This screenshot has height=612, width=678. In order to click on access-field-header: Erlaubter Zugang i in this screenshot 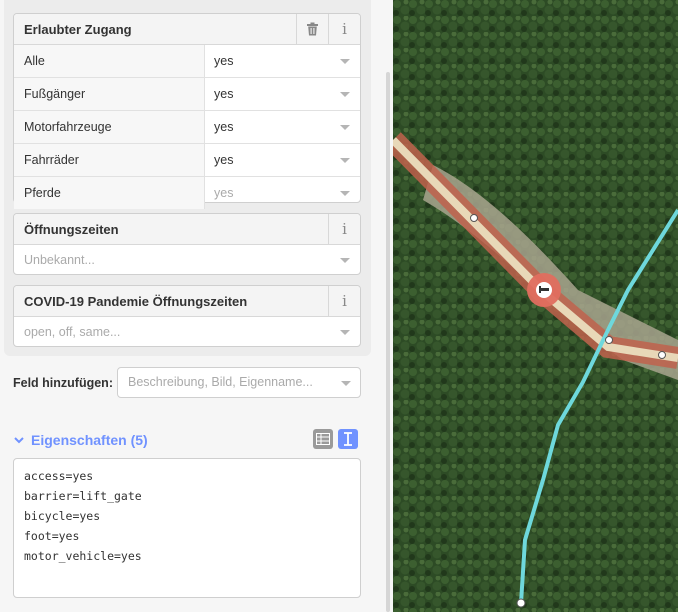, I will do `click(187, 29)`.